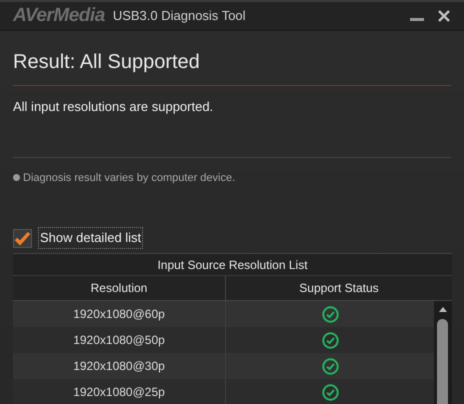 This screenshot has width=464, height=404. I want to click on column-header: Support Status, so click(339, 288).